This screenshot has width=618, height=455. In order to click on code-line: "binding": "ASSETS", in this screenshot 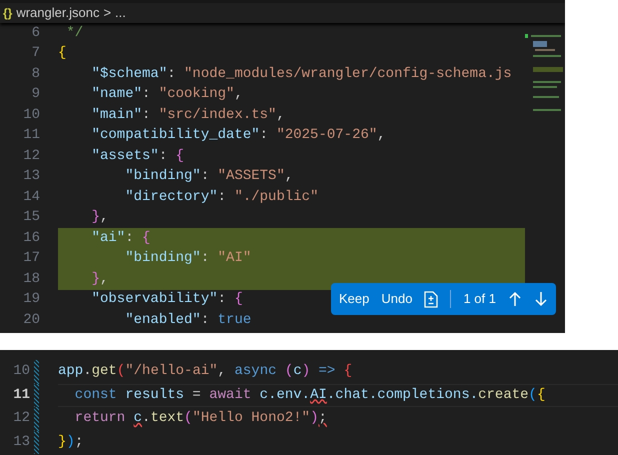, I will do `click(209, 176)`.